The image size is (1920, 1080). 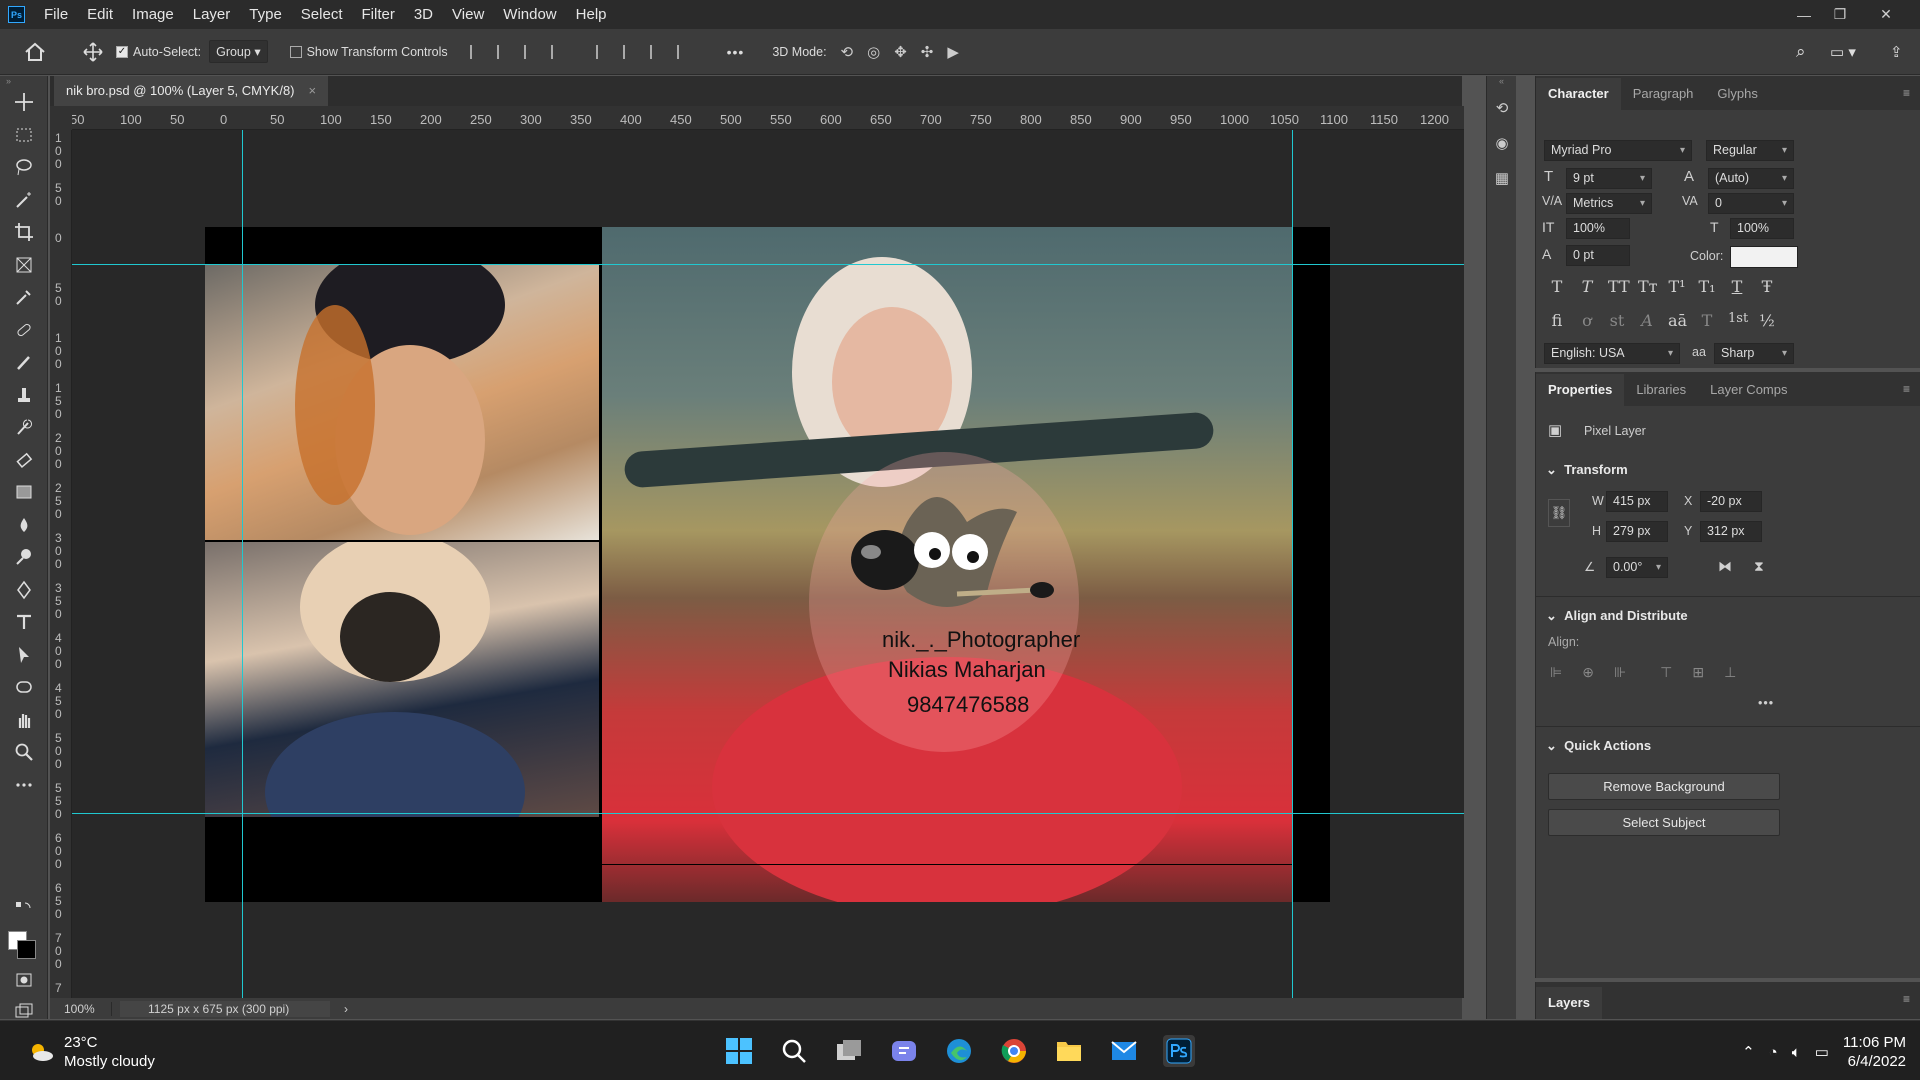 I want to click on stamp-tool-icon, so click(x=24, y=395).